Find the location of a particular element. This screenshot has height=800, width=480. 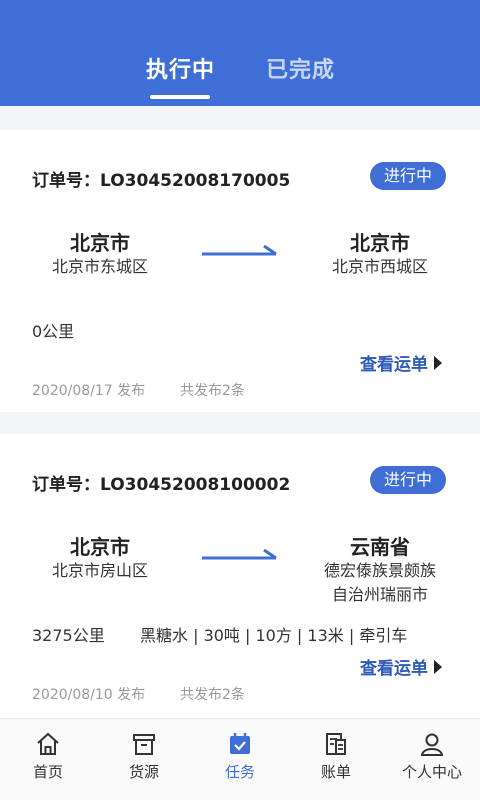

destination-district-line: 德宏傣族景颇族 is located at coordinates (379, 570).